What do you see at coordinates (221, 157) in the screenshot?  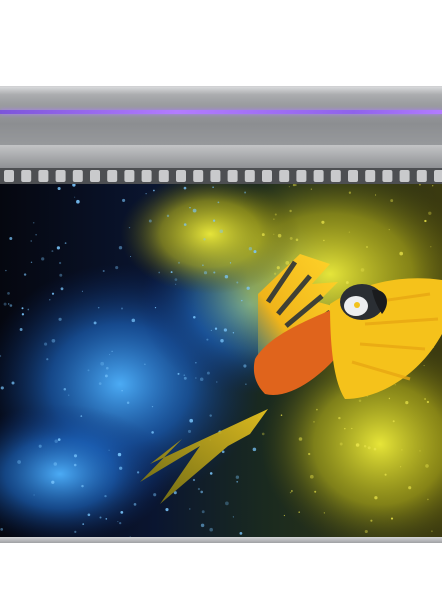 I see `gantry-rail` at bounding box center [221, 157].